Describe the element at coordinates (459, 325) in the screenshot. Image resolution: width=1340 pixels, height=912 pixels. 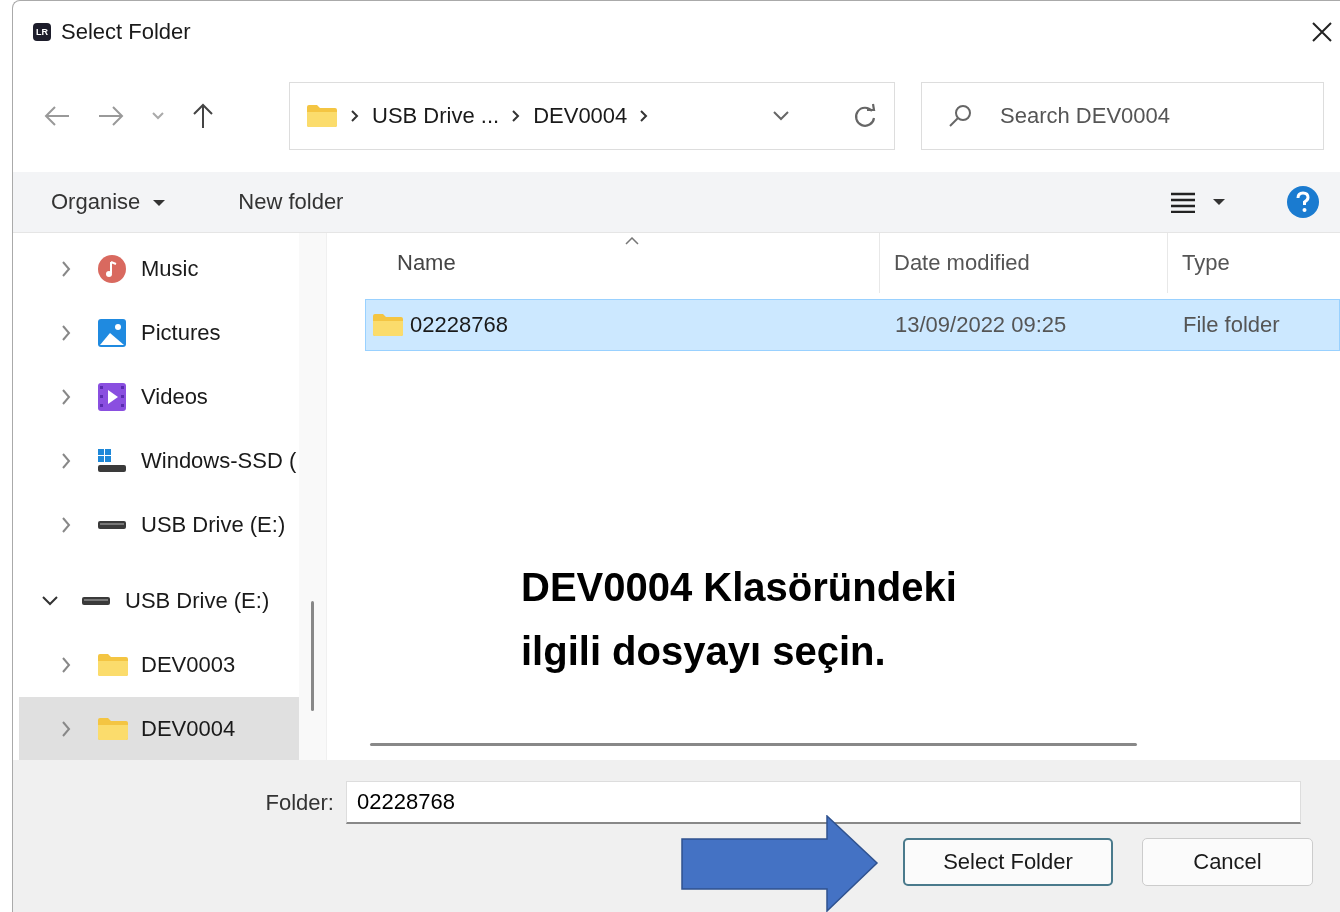
I see `table-cell: 02228768` at that location.